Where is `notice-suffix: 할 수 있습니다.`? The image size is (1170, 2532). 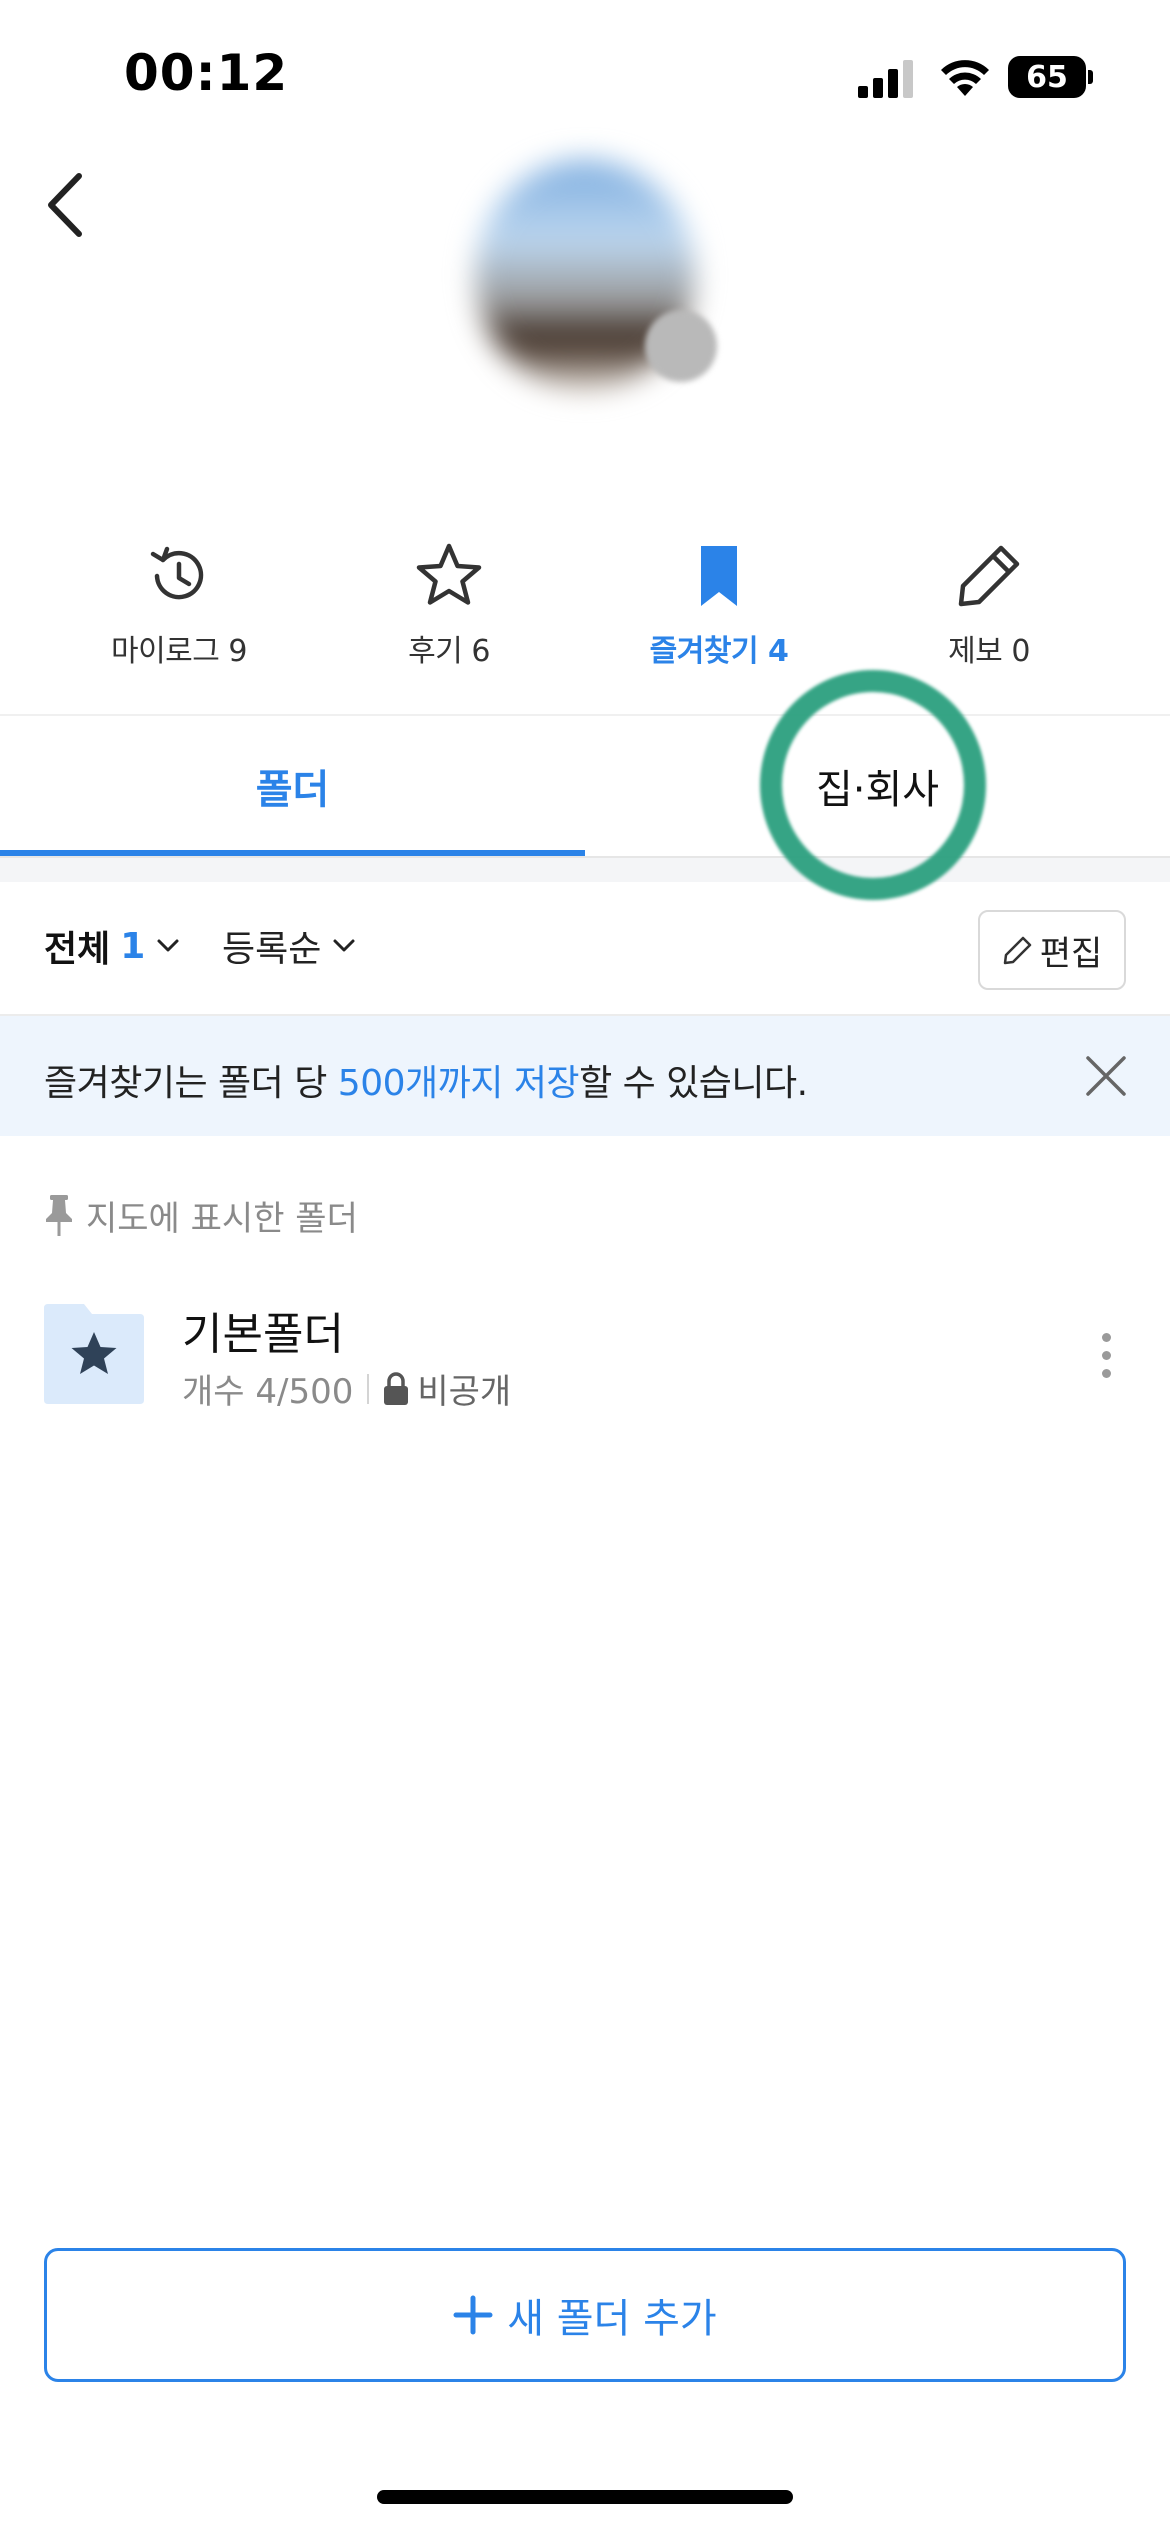
notice-suffix: 할 수 있습니다. is located at coordinates (693, 1083).